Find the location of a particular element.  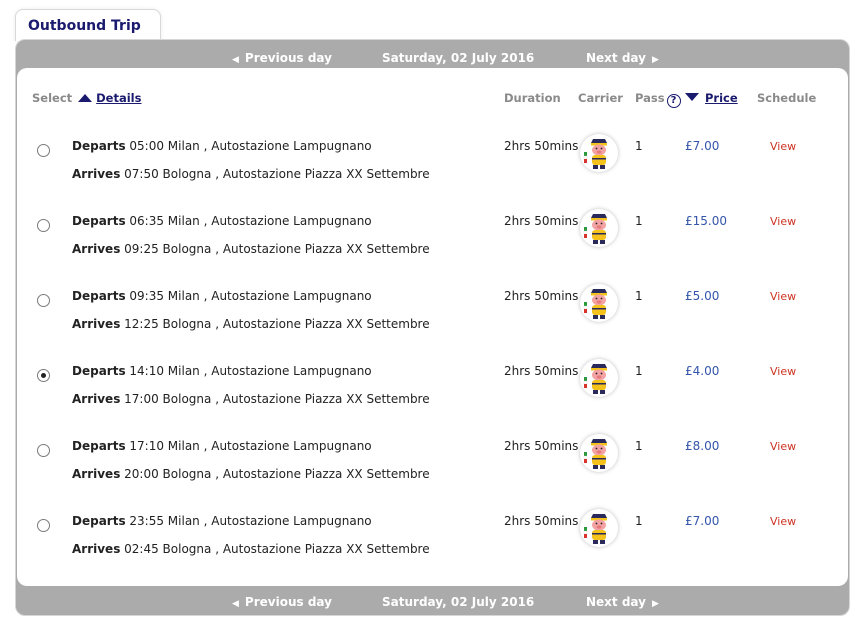

price: £5.00 is located at coordinates (702, 296).